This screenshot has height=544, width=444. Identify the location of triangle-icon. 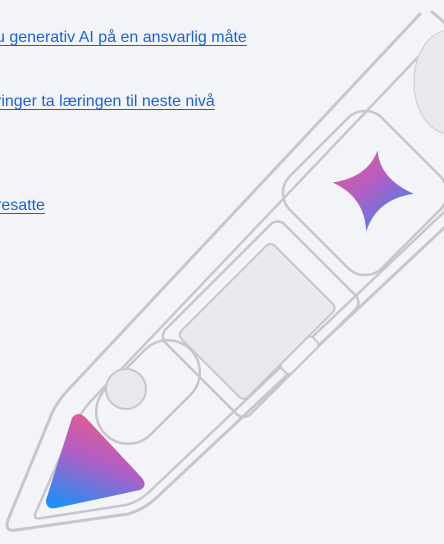
(95, 461).